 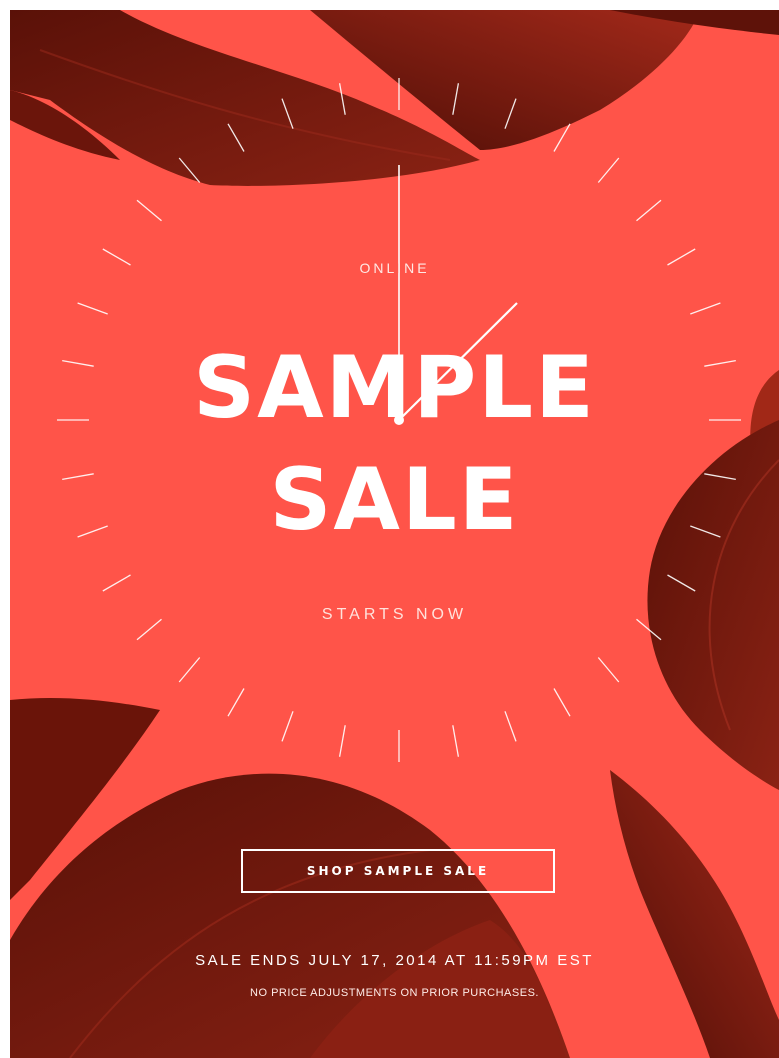 I want to click on shop-sample-sale-button: SHOP SAMPLE SALE, so click(x=398, y=871).